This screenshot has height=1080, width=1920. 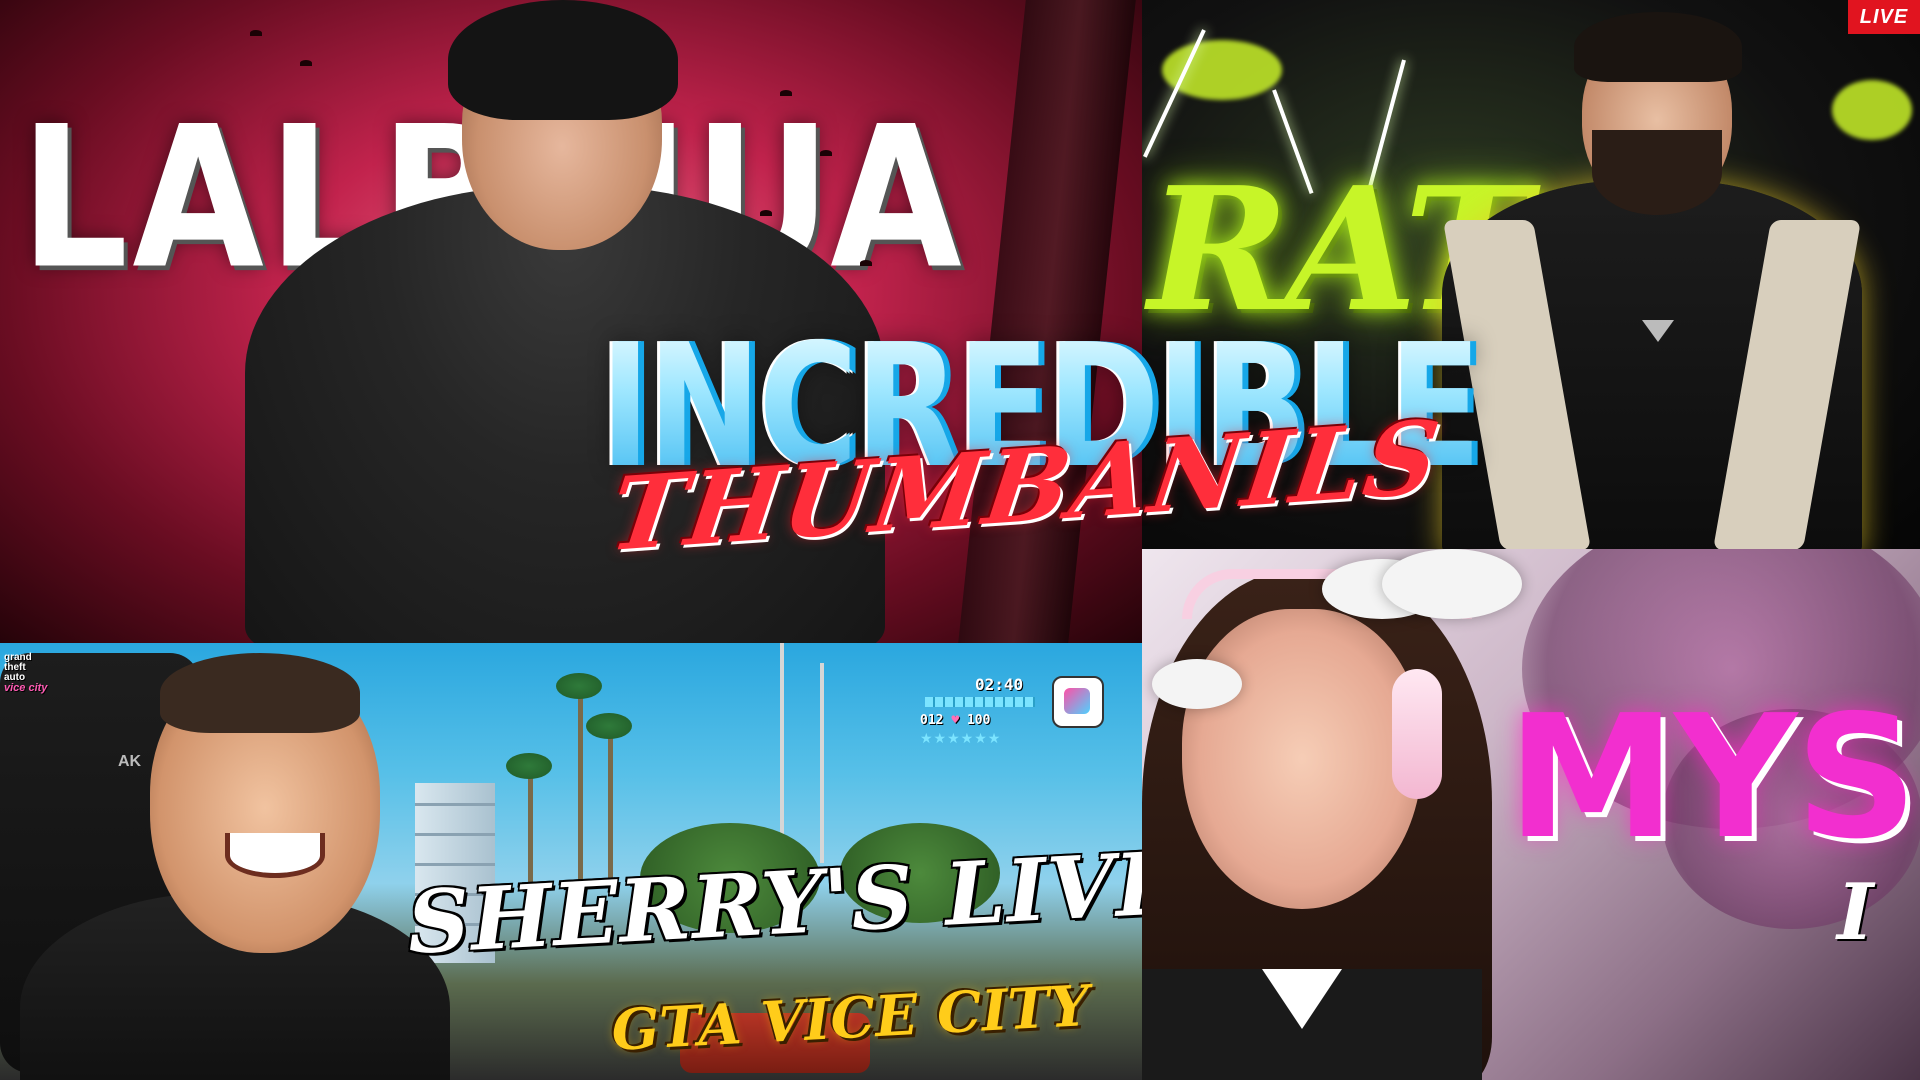 What do you see at coordinates (932, 720) in the screenshot?
I see `hud-armor-value: 012` at bounding box center [932, 720].